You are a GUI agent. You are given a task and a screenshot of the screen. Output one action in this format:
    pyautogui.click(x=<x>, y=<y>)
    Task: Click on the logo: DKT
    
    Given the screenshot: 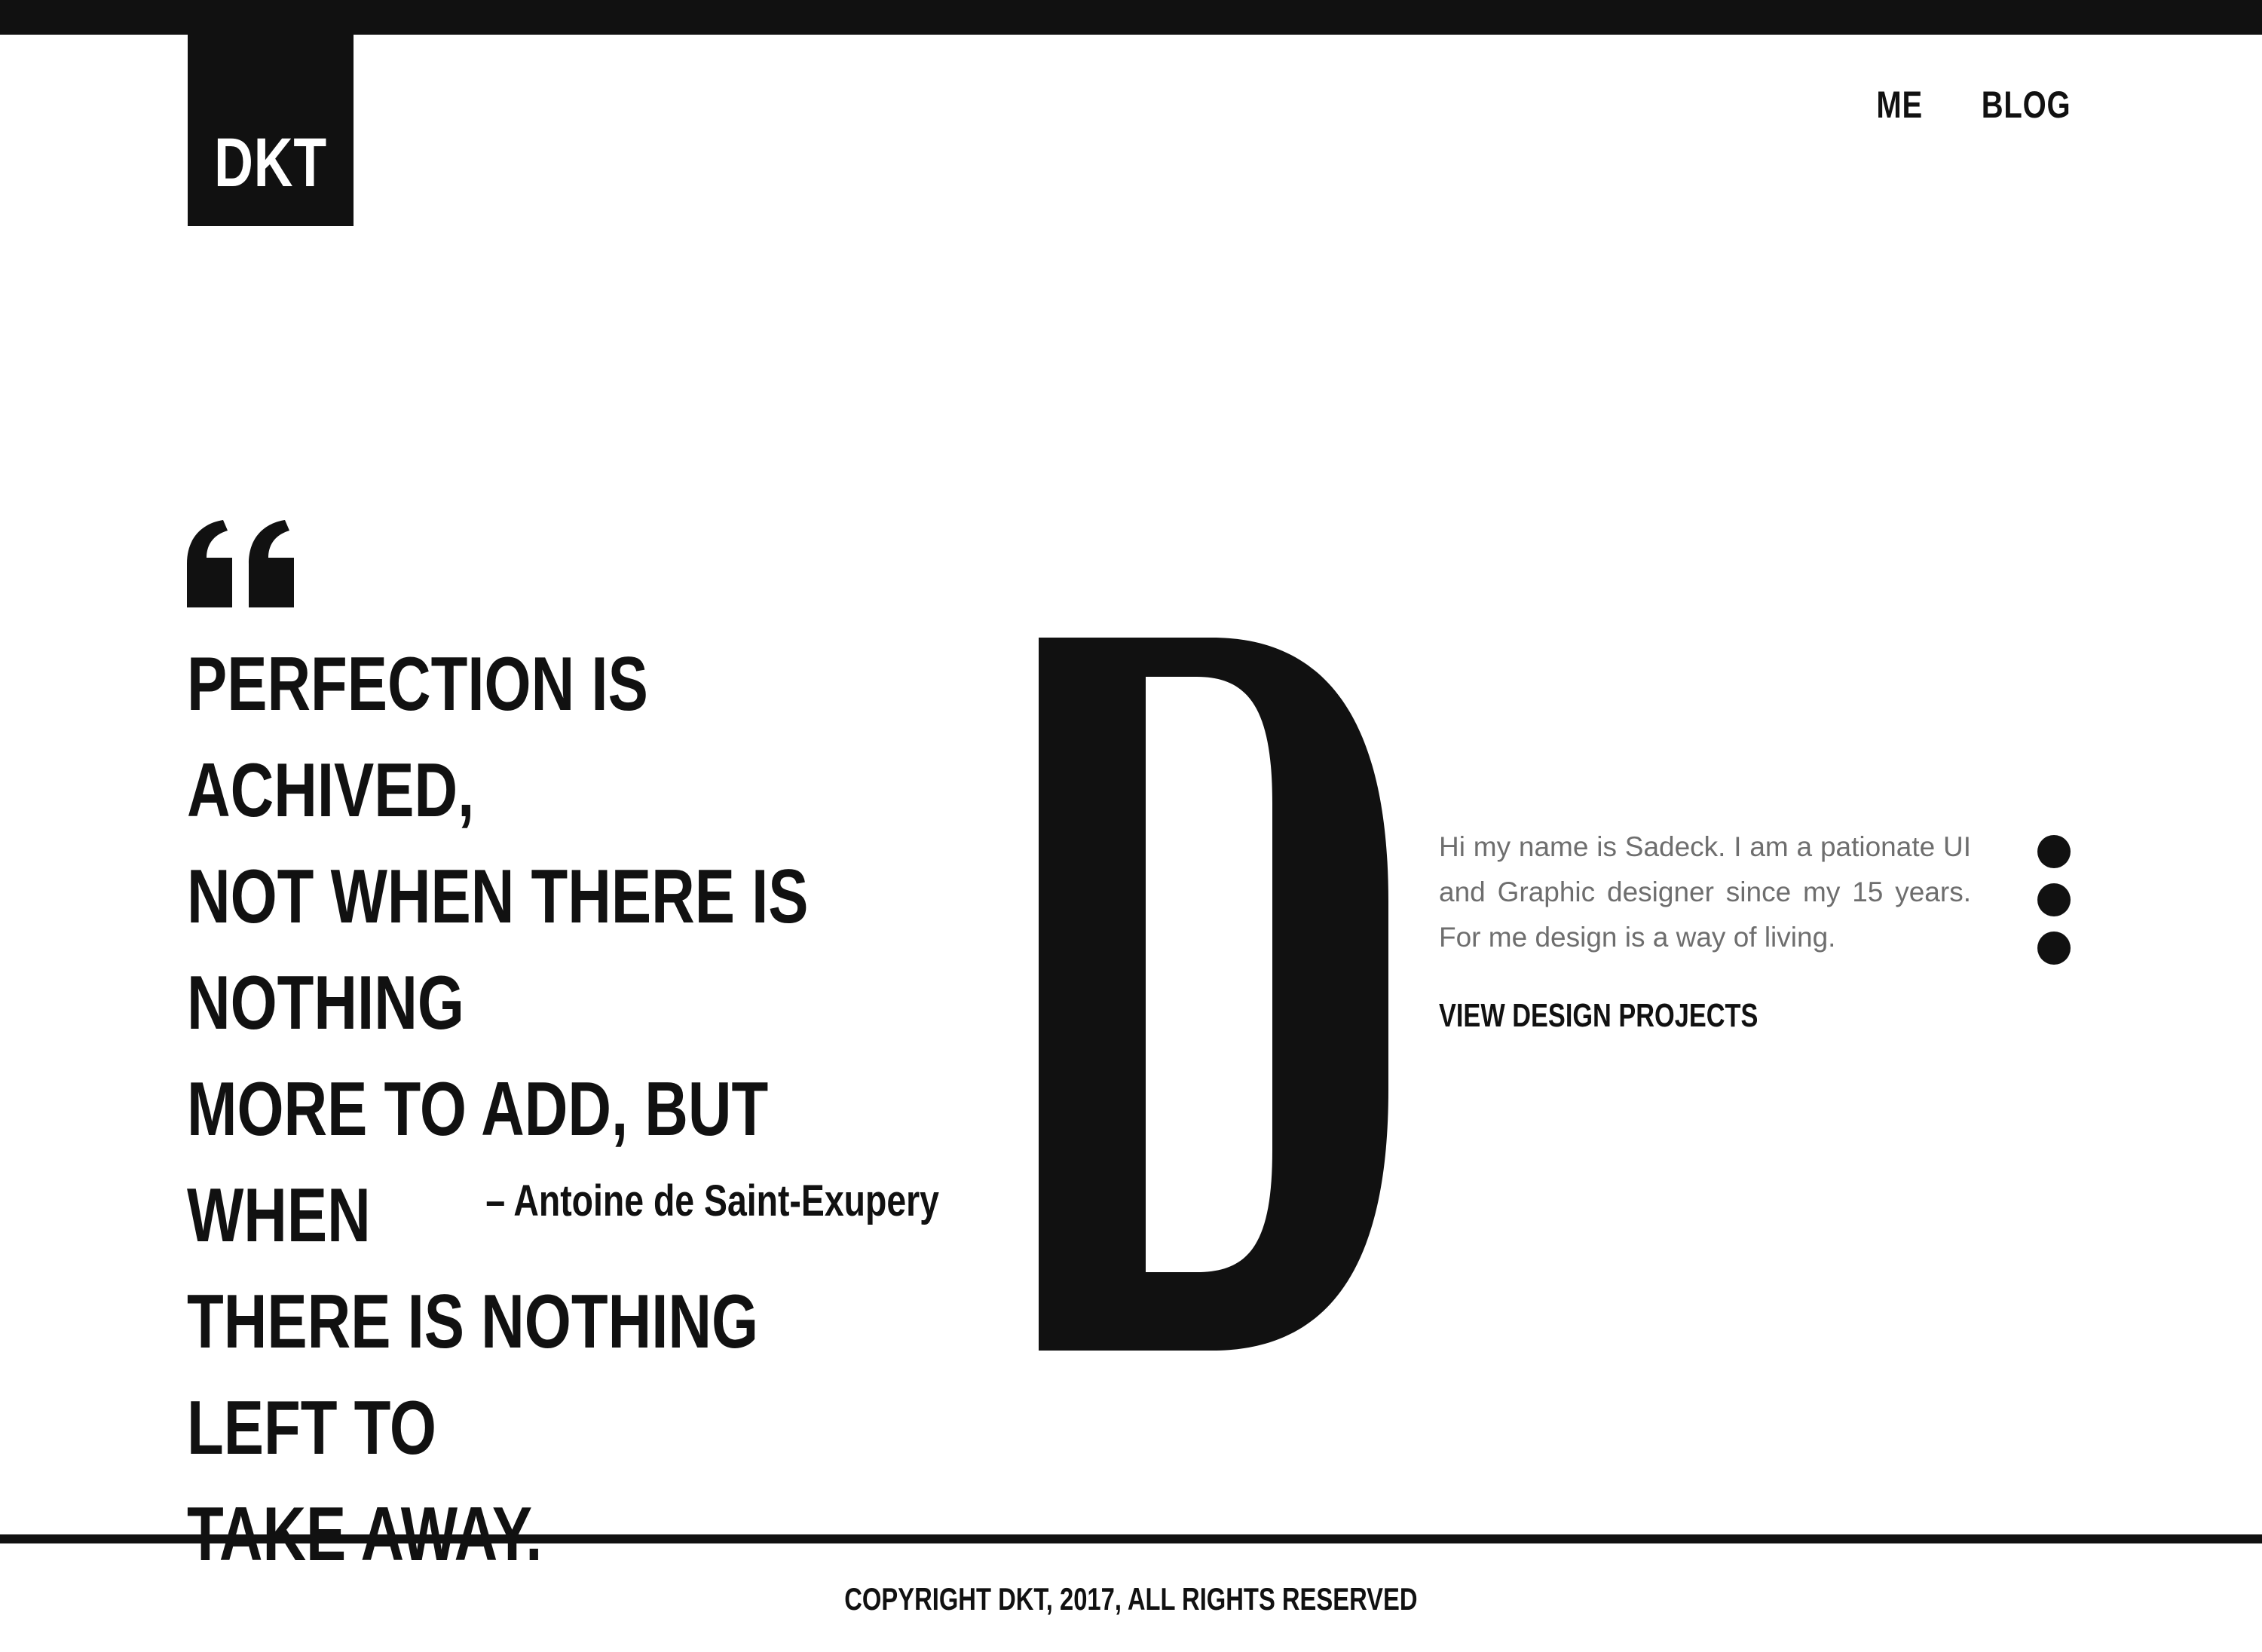 What is the action you would take?
    pyautogui.click(x=271, y=113)
    